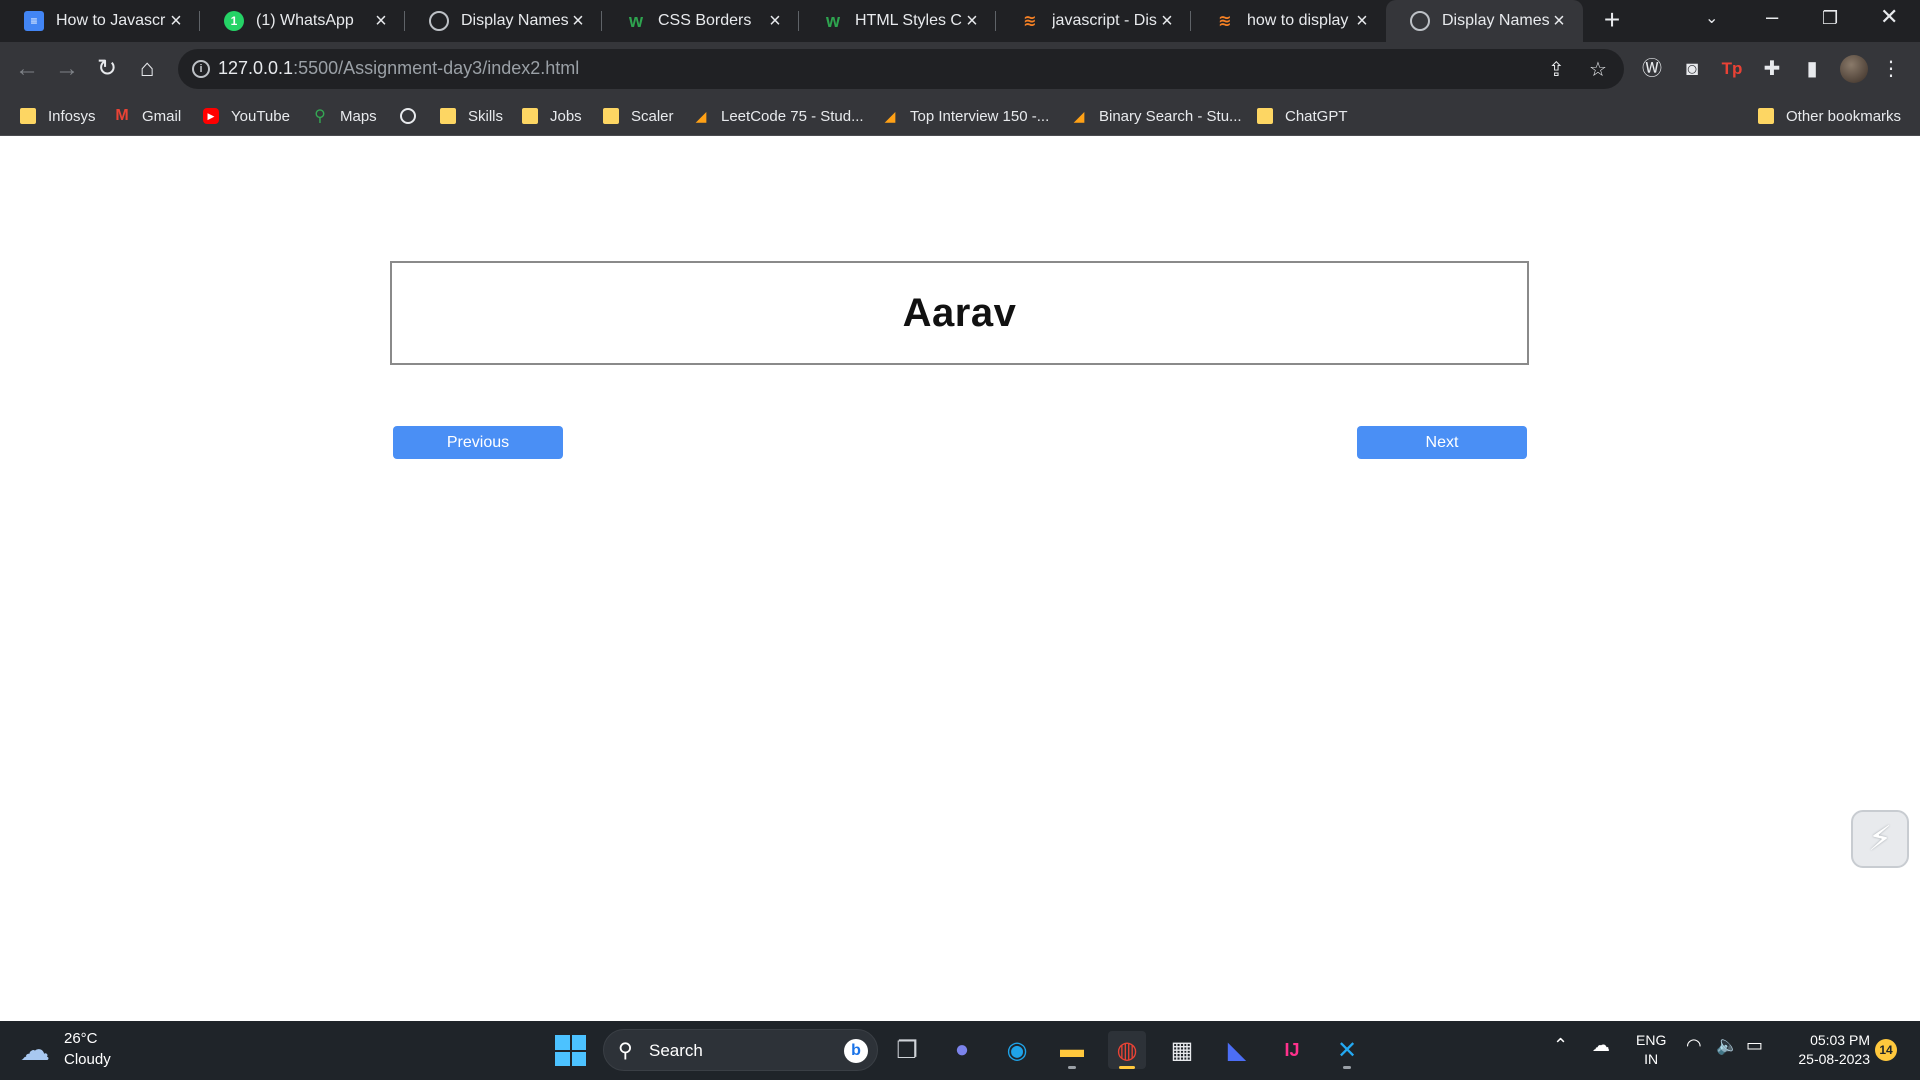  Describe the element at coordinates (302, 21) in the screenshot. I see `tab-whatsapp: 1 (1) WhatsApp ×` at that location.